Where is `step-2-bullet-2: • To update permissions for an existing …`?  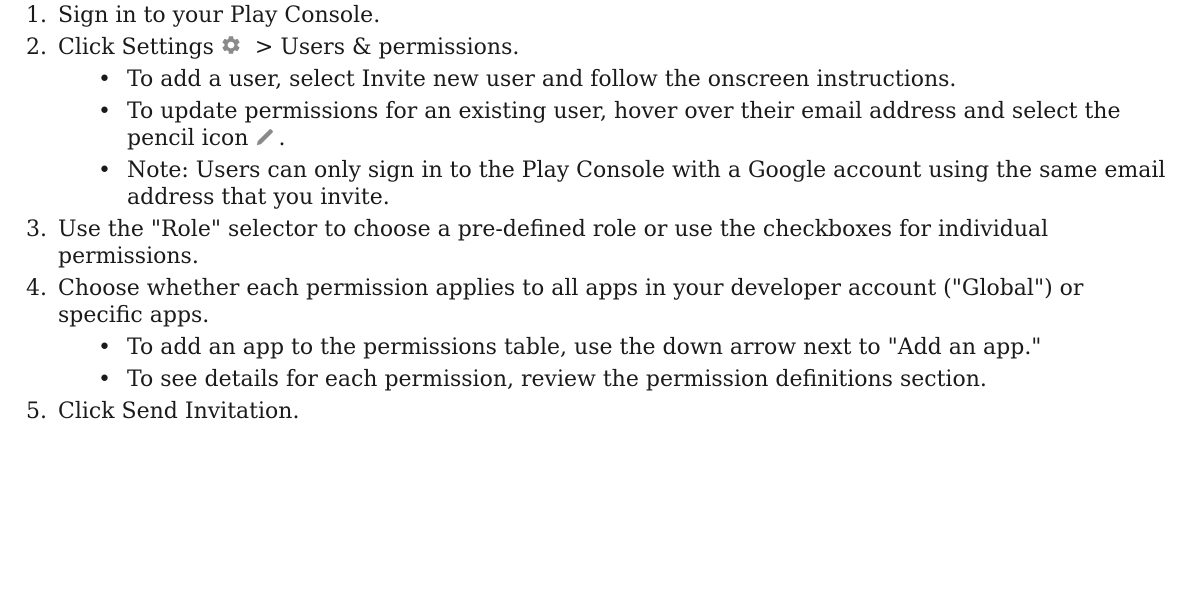
step-2-bullet-2: • To update permissions for an existing … is located at coordinates (597, 125).